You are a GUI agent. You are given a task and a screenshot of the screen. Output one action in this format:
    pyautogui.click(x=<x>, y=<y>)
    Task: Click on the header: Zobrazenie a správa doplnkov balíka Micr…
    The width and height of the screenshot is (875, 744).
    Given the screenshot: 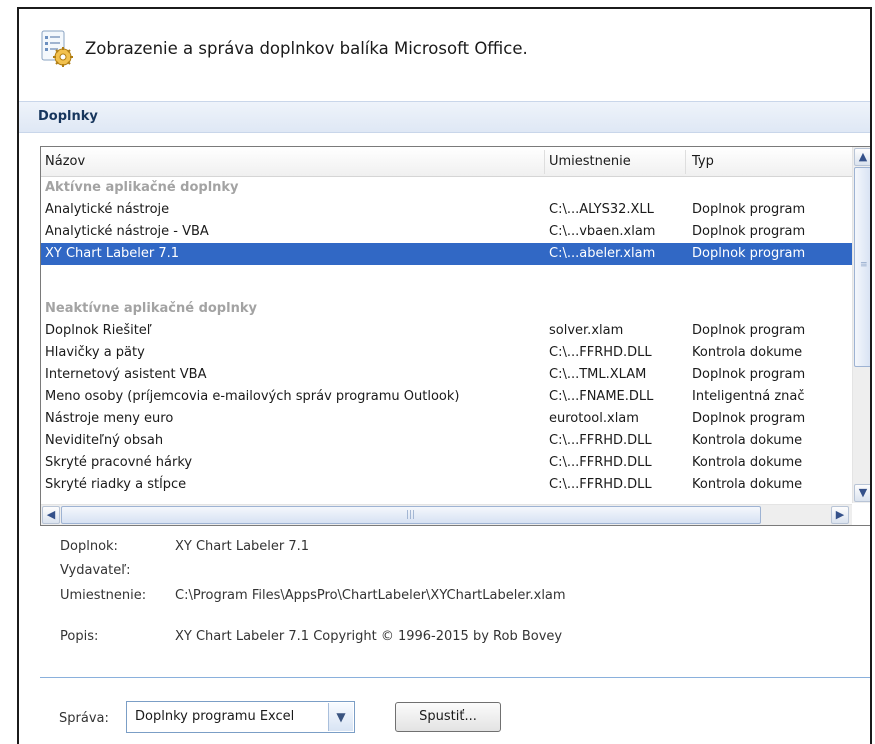 What is the action you would take?
    pyautogui.click(x=444, y=51)
    